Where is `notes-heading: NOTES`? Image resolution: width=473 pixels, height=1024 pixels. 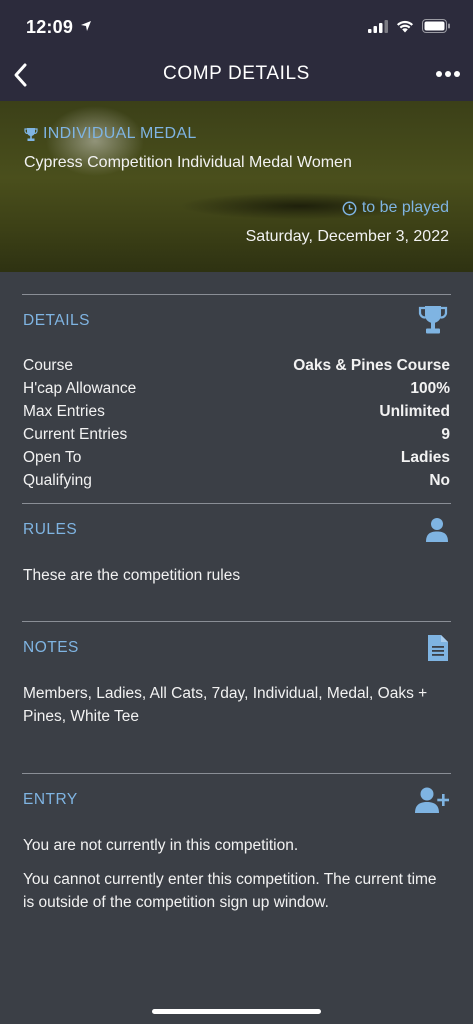
notes-heading: NOTES is located at coordinates (51, 647).